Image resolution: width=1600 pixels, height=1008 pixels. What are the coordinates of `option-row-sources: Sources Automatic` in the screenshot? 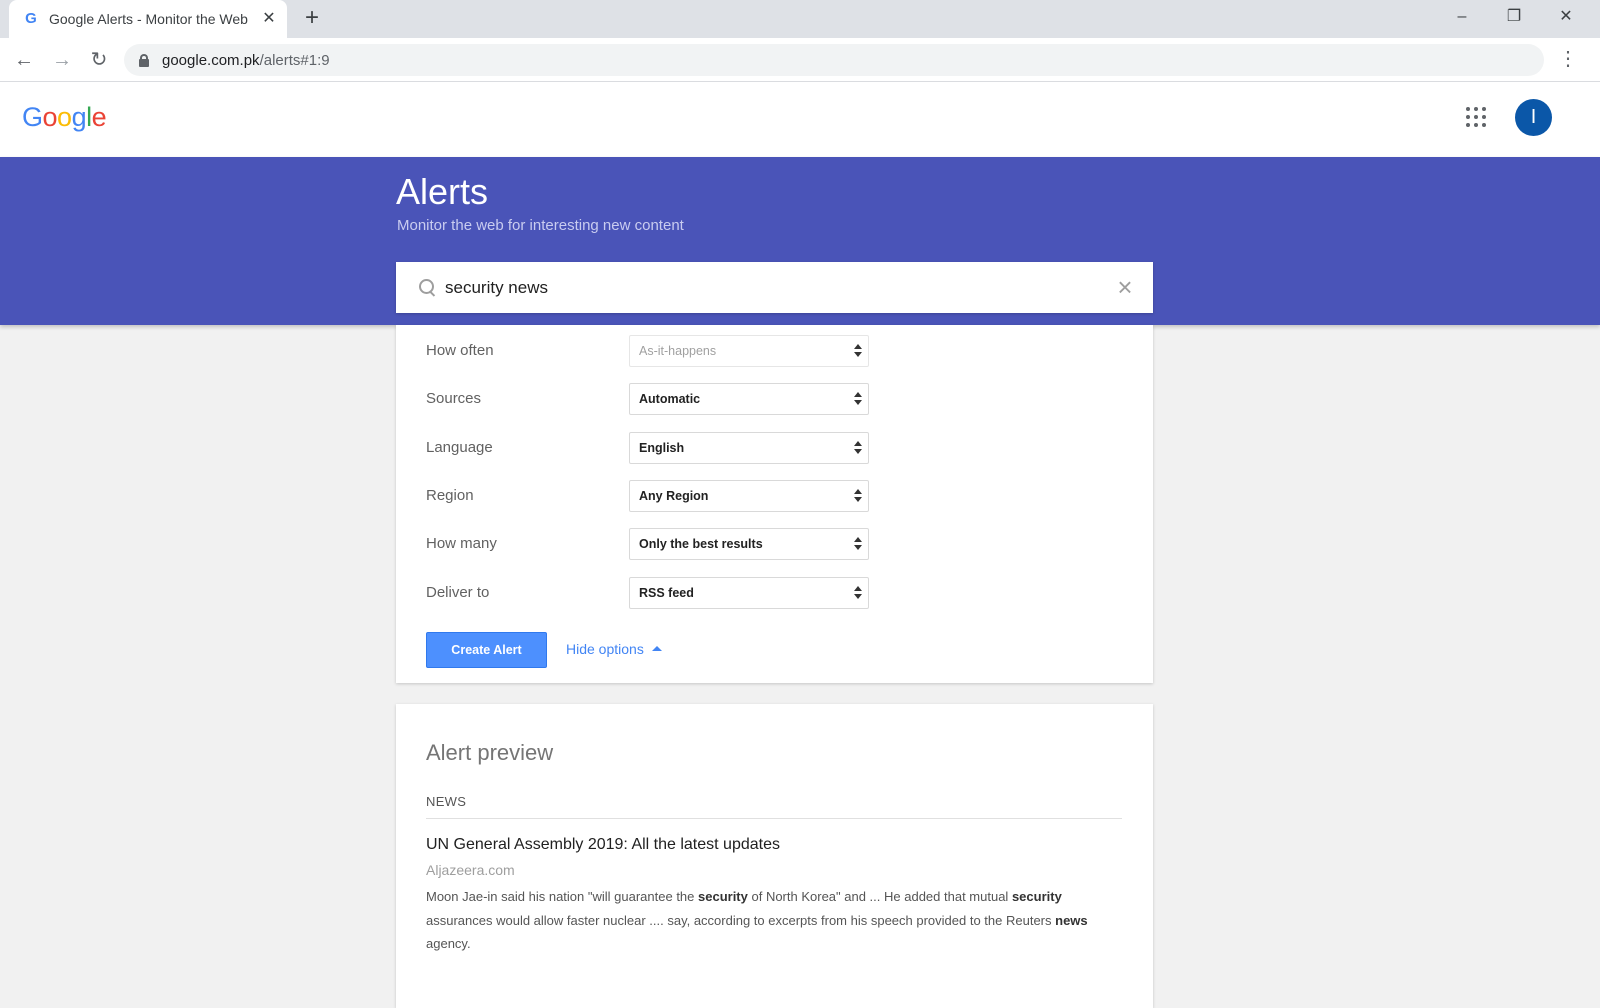 It's located at (776, 399).